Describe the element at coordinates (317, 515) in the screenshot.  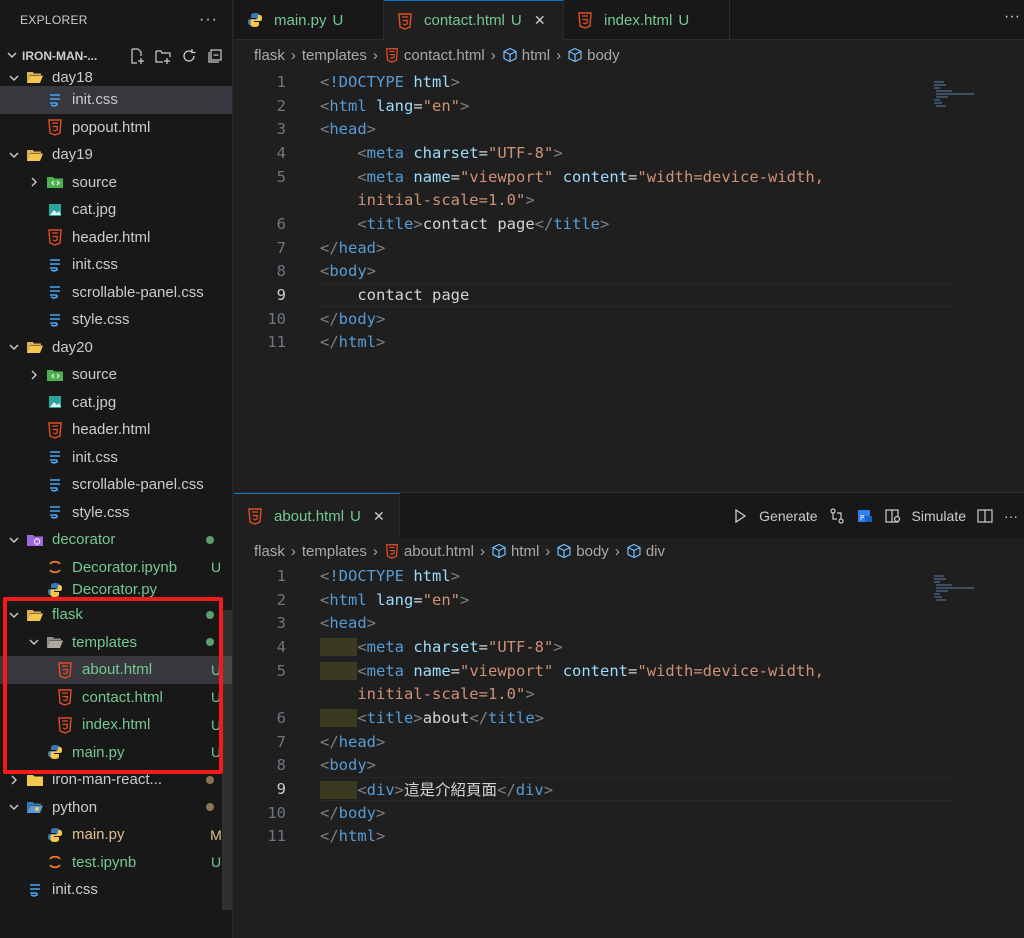
I see `tab-about-html: about.html U ✕` at that location.